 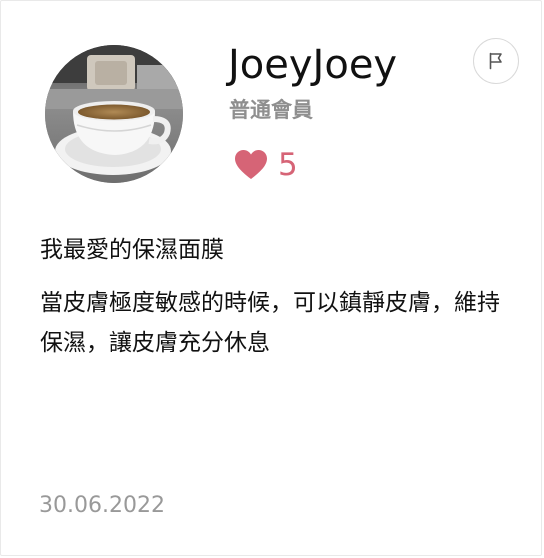 I want to click on review-title: 我最愛的保濕面膜, so click(x=132, y=250).